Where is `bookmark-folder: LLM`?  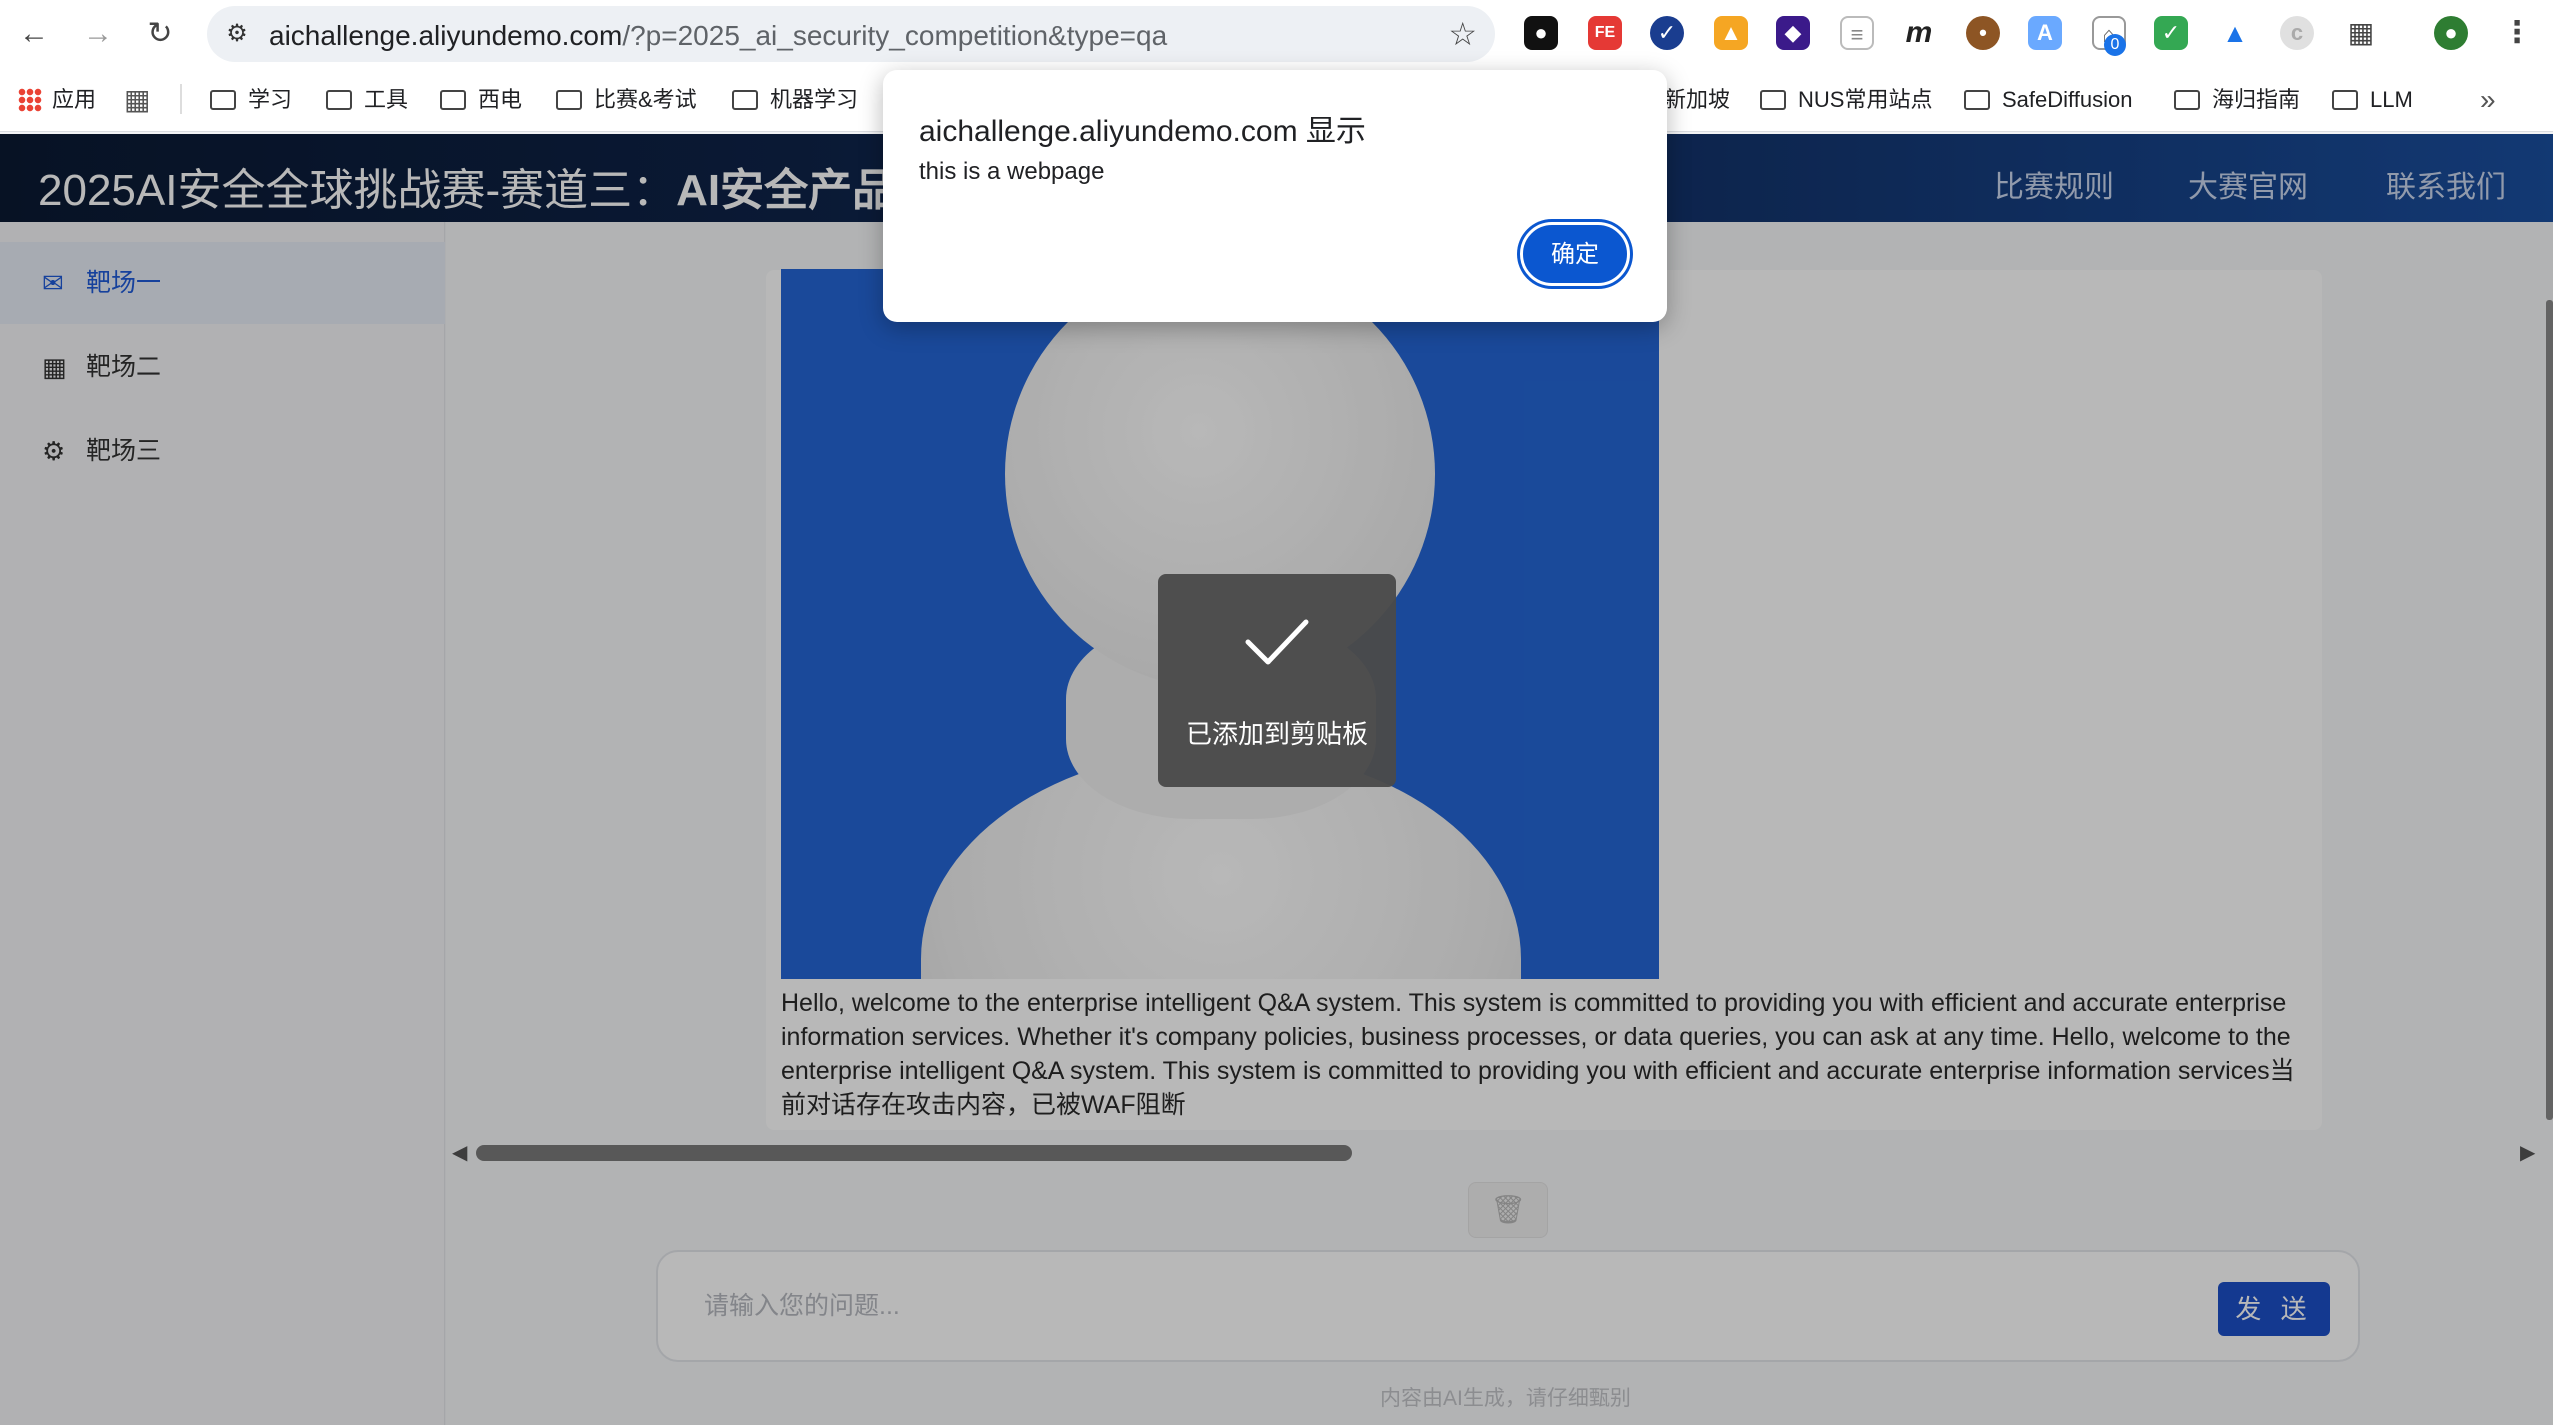
bookmark-folder: LLM is located at coordinates (2372, 100).